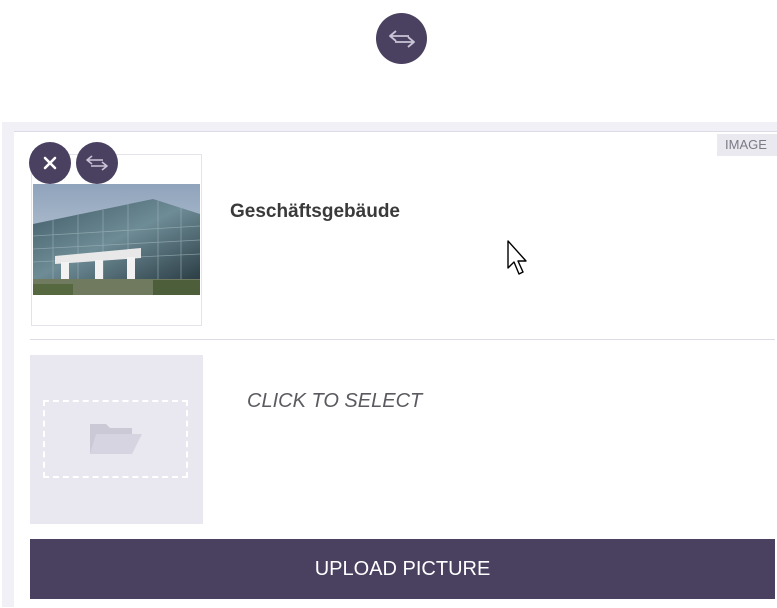  What do you see at coordinates (334, 401) in the screenshot?
I see `click-to-select-label: CLICK TO SELECT` at bounding box center [334, 401].